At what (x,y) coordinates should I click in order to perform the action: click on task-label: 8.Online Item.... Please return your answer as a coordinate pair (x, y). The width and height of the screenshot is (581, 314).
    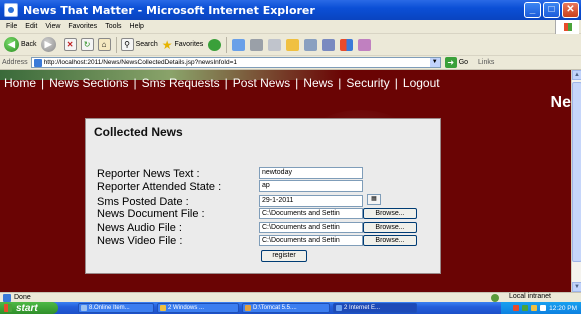
    Looking at the image, I should click on (109, 308).